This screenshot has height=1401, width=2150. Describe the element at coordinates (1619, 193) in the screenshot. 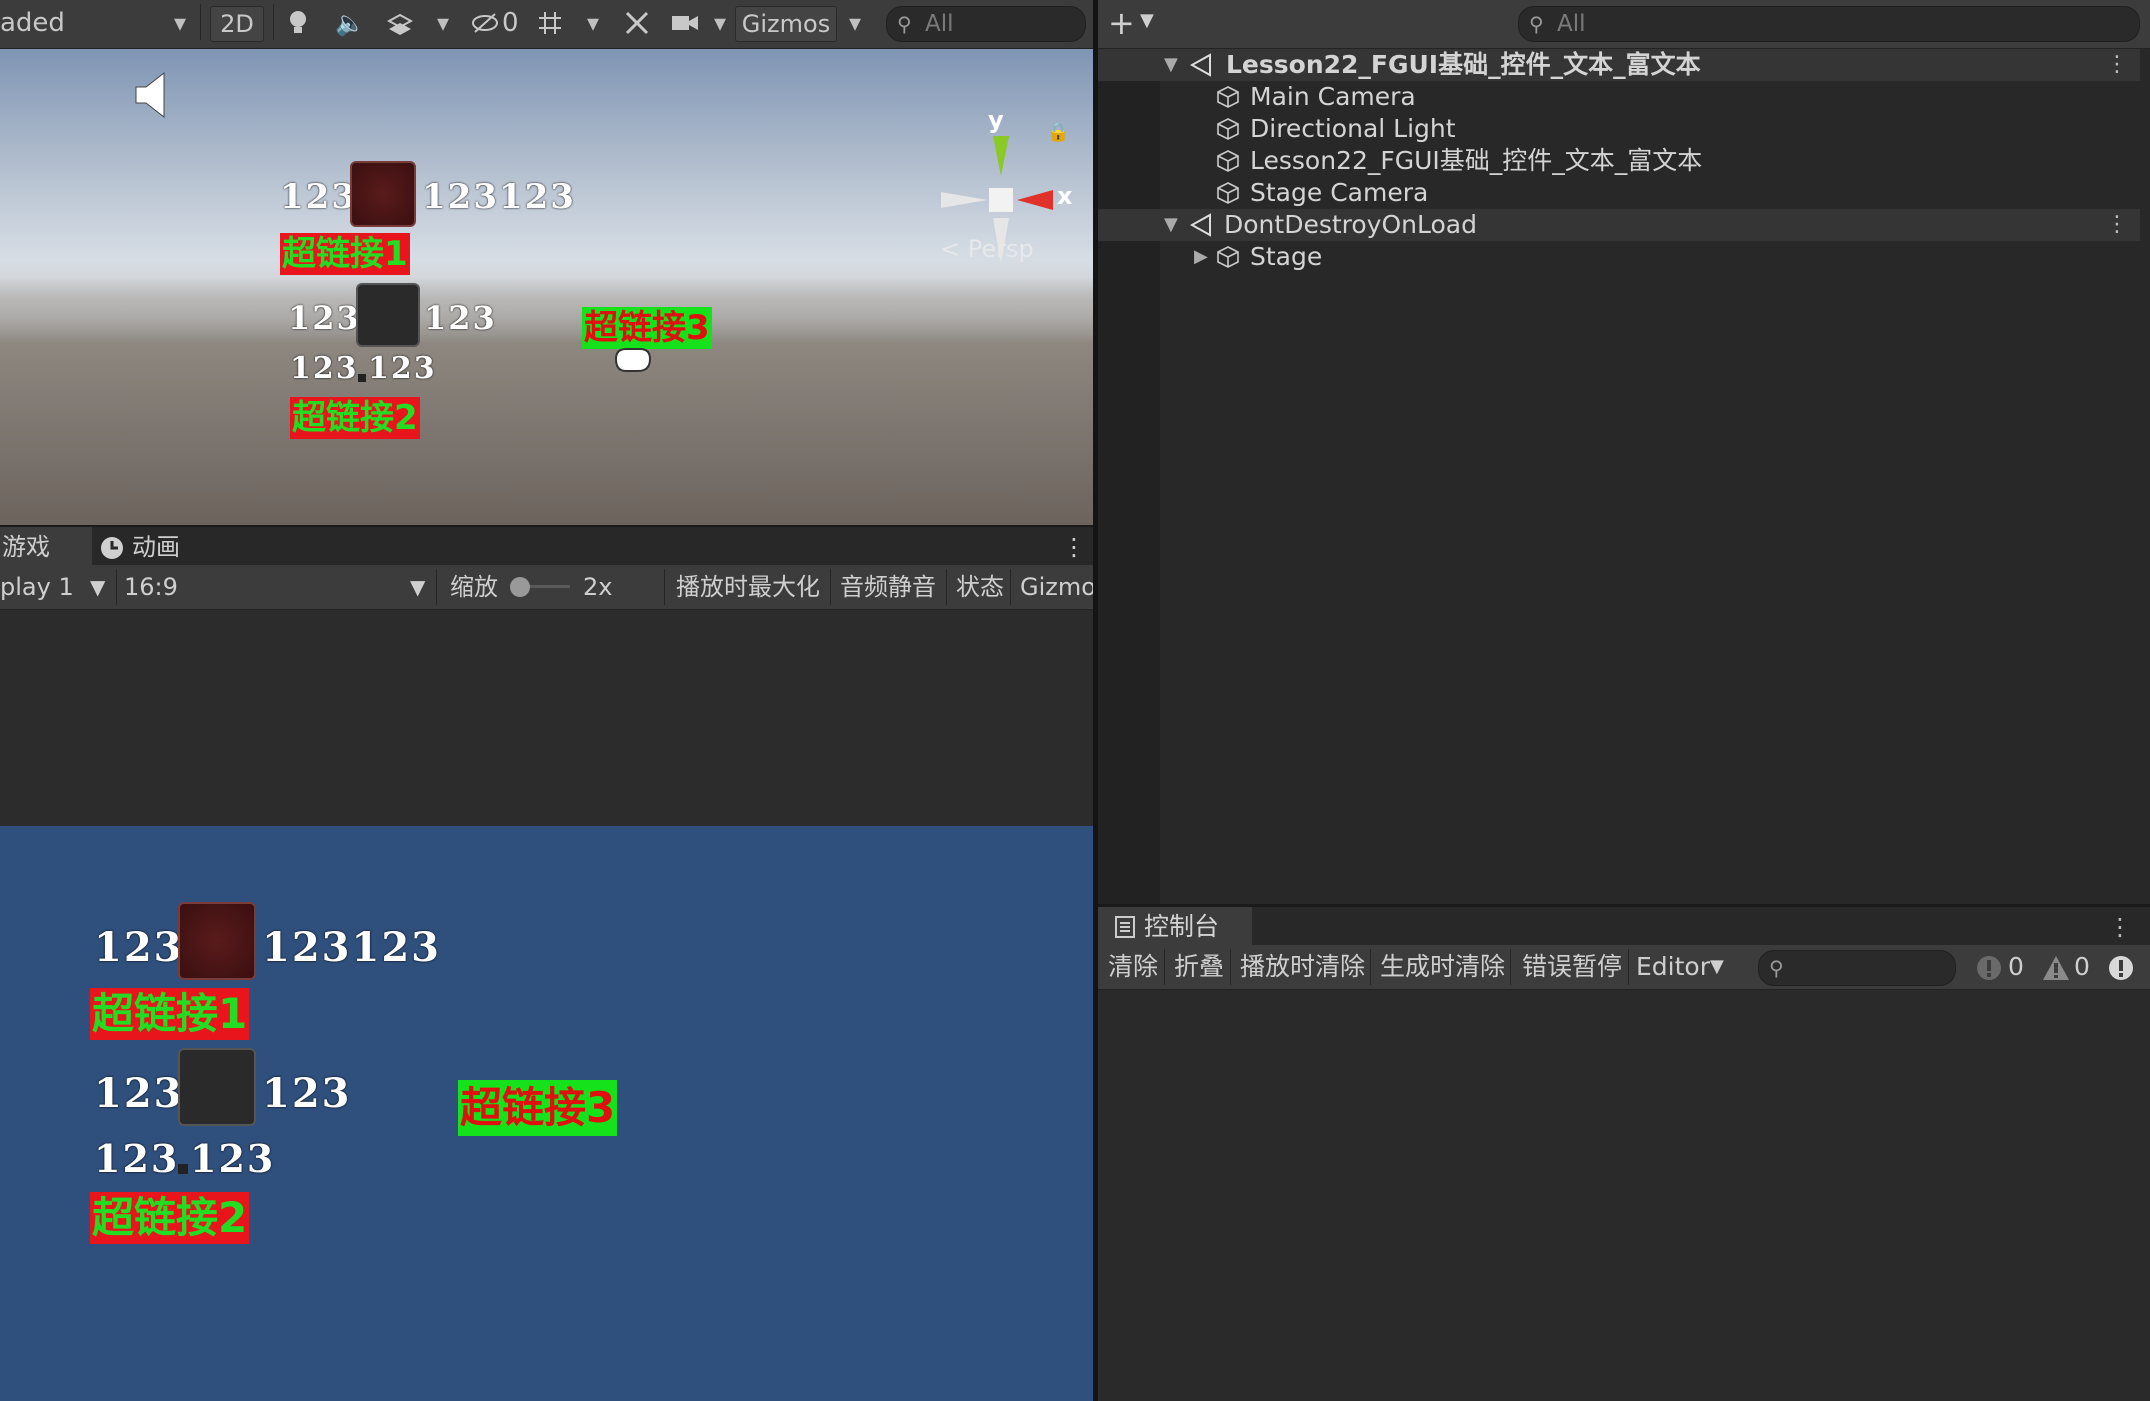

I see `hierarchy-item: Stage Camera` at that location.